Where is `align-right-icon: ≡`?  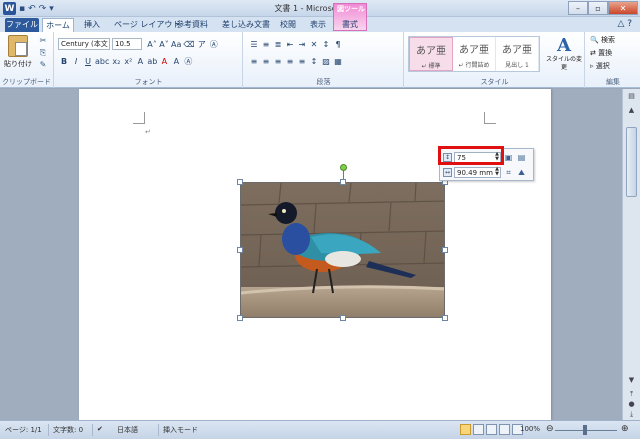 align-right-icon: ≡ is located at coordinates (278, 61).